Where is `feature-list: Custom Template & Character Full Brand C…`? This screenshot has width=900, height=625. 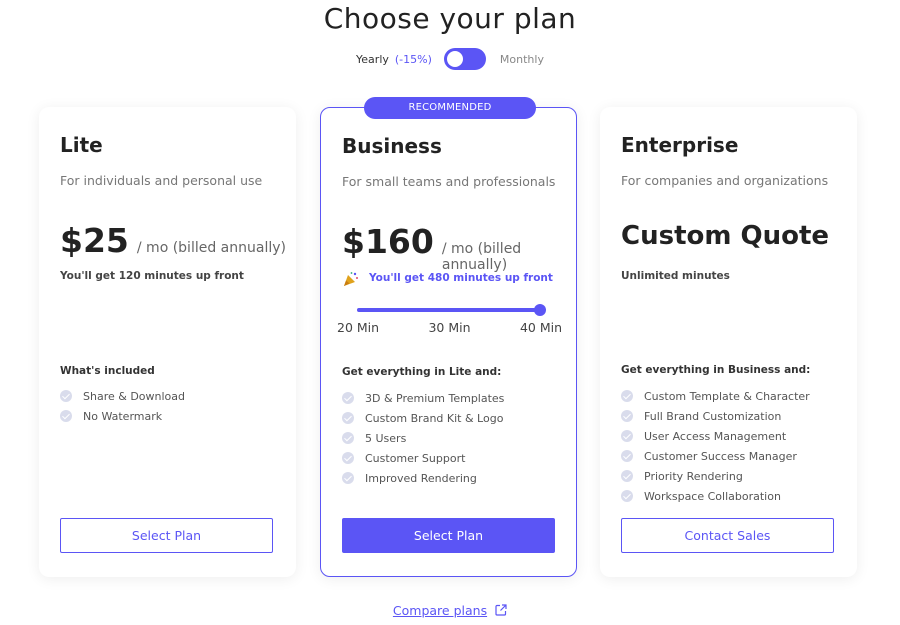
feature-list: Custom Template & Character Full Brand C… is located at coordinates (715, 446).